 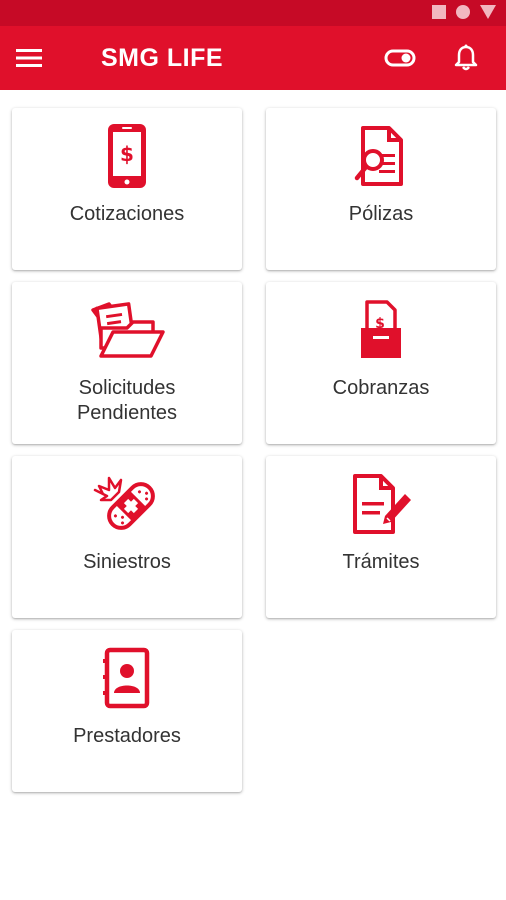 I want to click on tile-label: Cobranzas, so click(x=381, y=388).